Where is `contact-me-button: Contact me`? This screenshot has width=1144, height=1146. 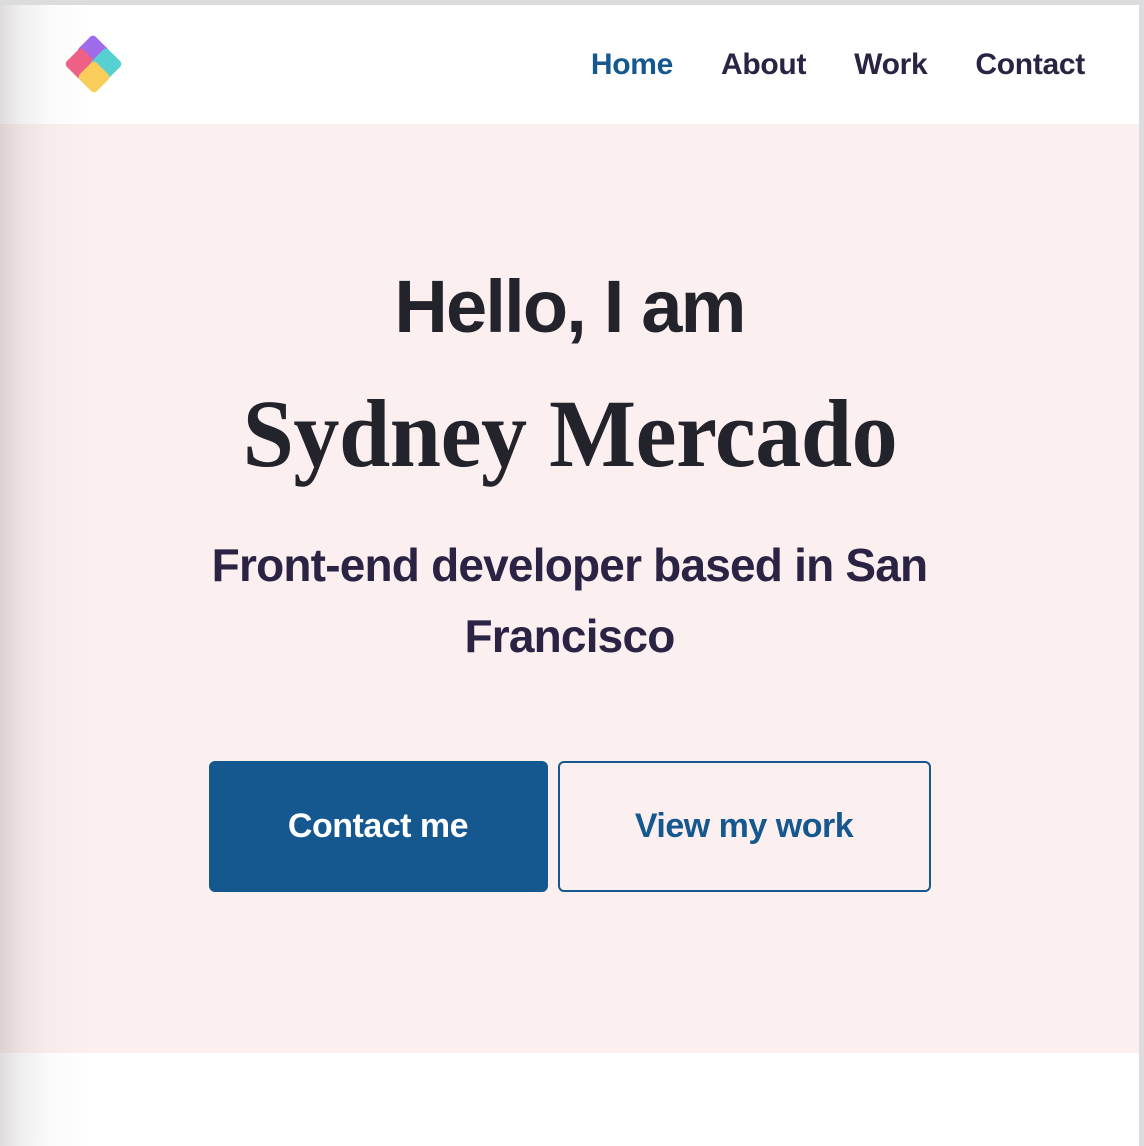
contact-me-button: Contact me is located at coordinates (378, 826).